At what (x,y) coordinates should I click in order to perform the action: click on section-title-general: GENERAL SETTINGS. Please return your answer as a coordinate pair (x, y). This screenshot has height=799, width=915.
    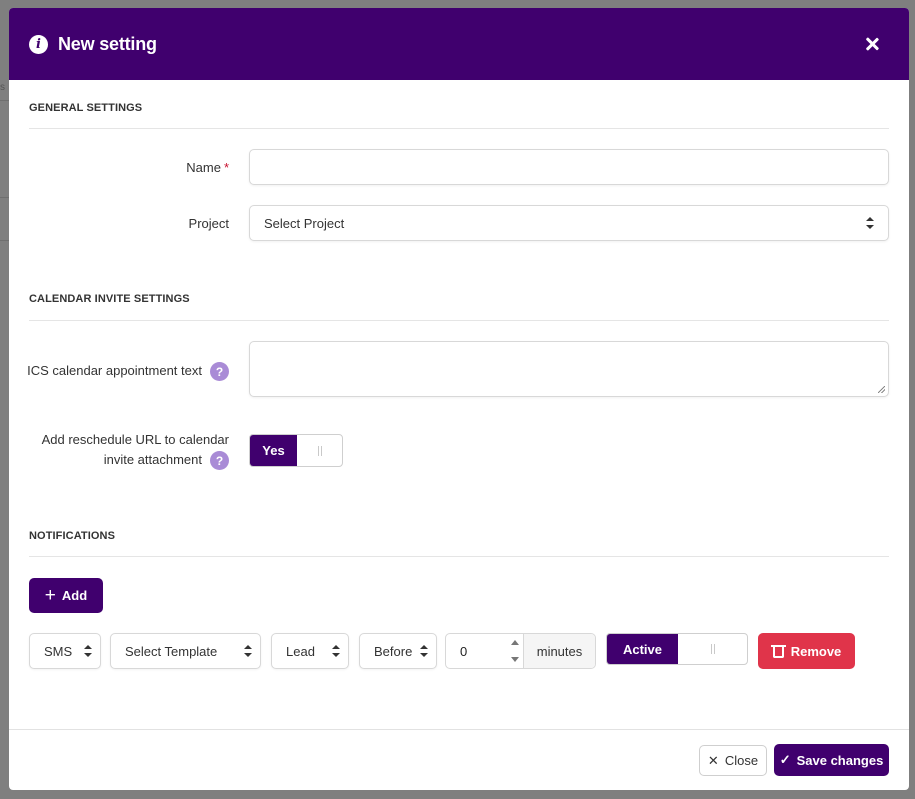
    Looking at the image, I should click on (86, 108).